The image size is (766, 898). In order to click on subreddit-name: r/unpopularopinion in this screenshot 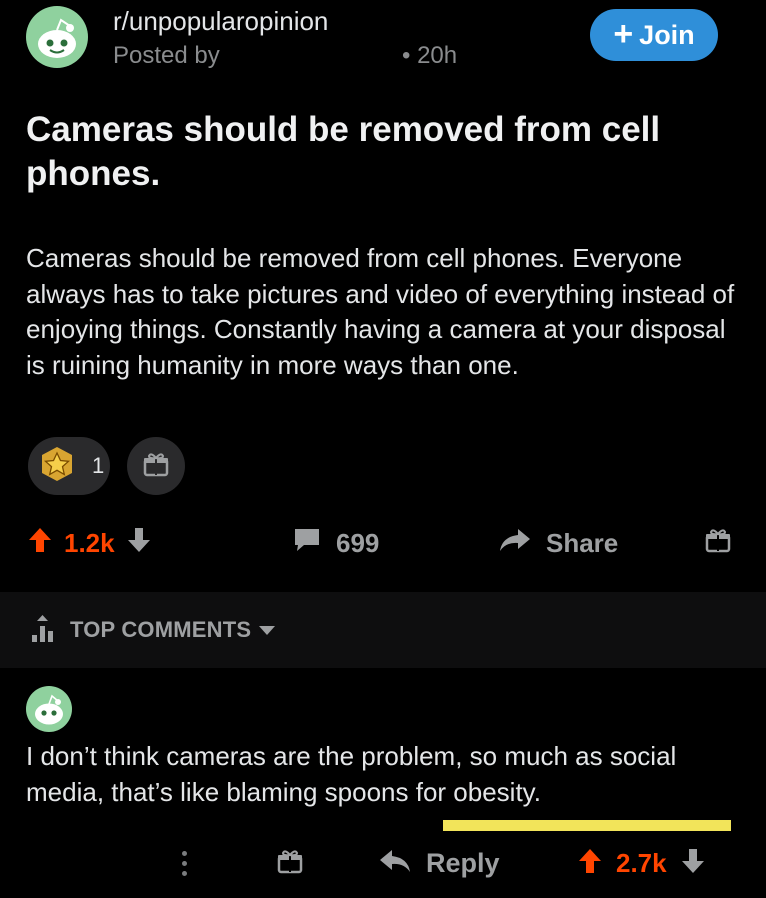, I will do `click(220, 21)`.